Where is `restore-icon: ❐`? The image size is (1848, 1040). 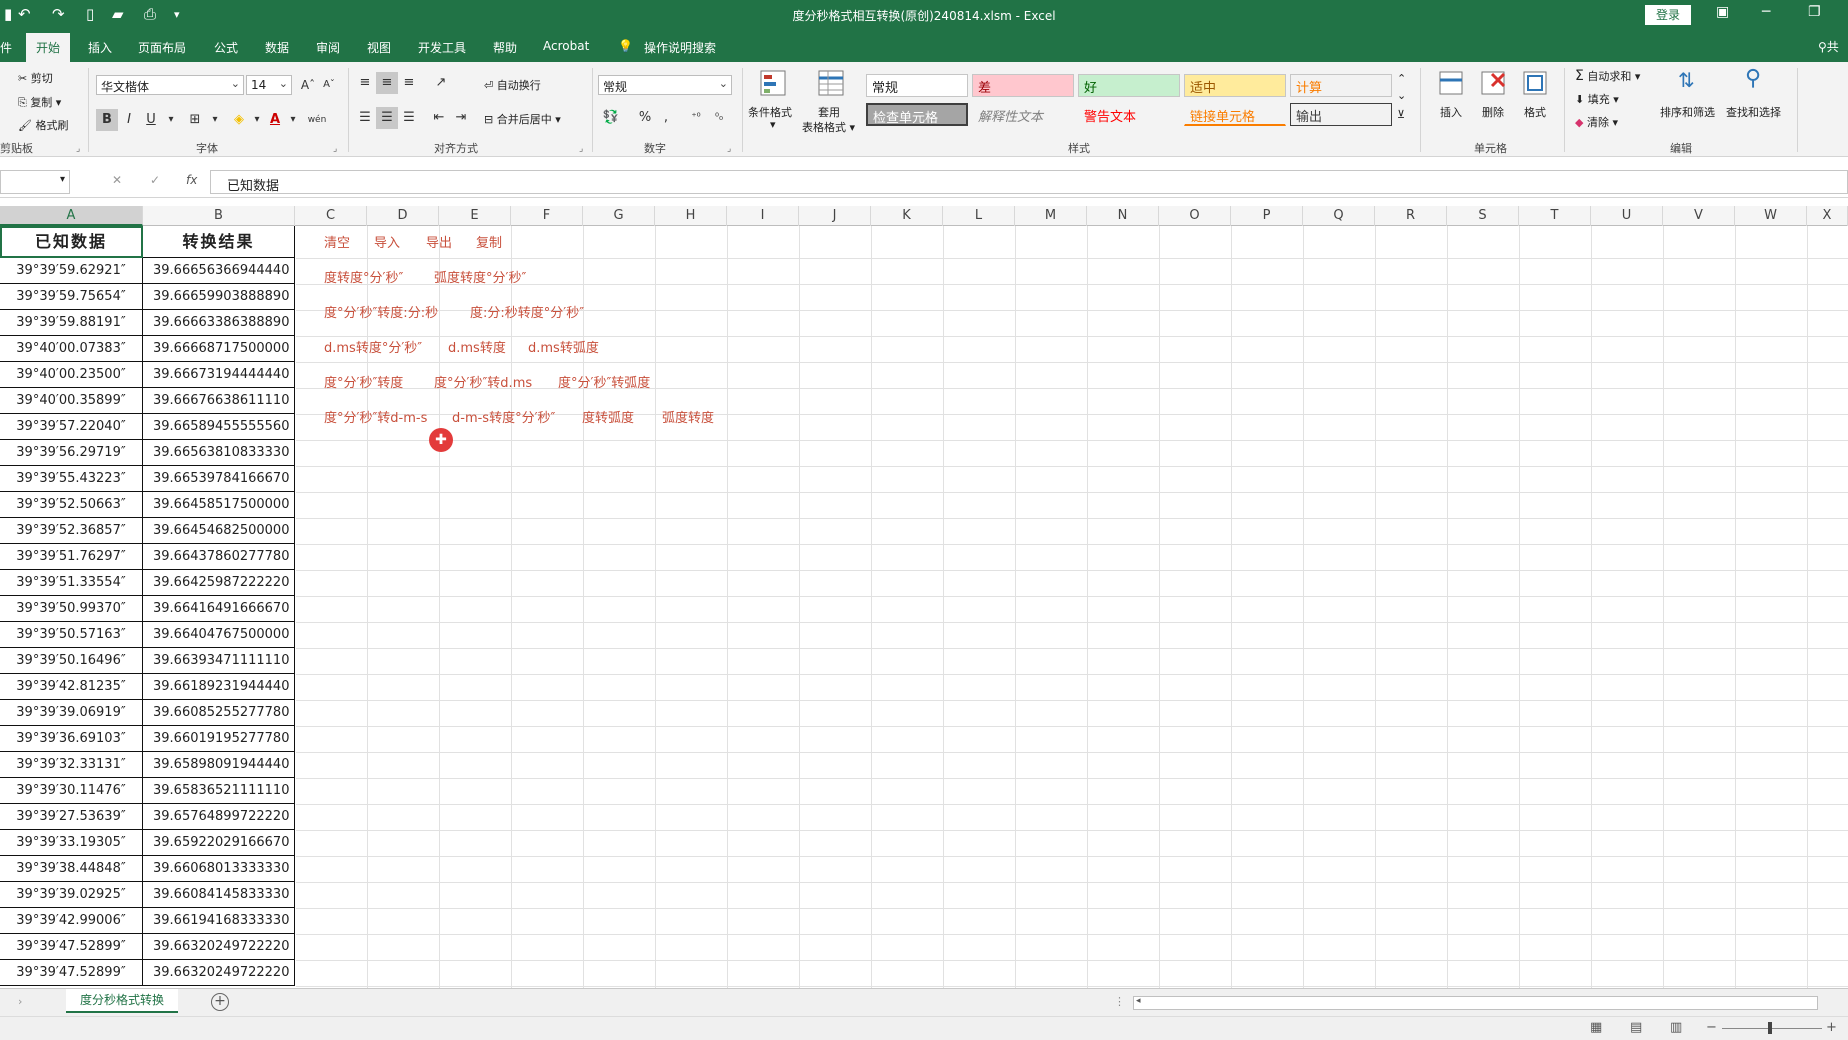
restore-icon: ❐ is located at coordinates (1814, 12).